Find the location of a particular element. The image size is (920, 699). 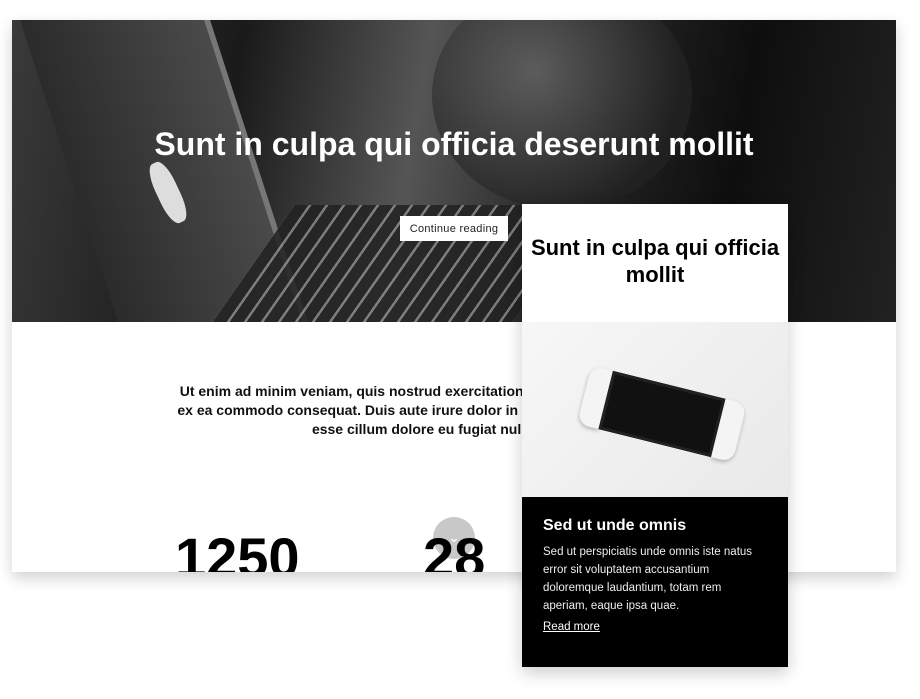

stat-number: 1250 is located at coordinates (237, 549).